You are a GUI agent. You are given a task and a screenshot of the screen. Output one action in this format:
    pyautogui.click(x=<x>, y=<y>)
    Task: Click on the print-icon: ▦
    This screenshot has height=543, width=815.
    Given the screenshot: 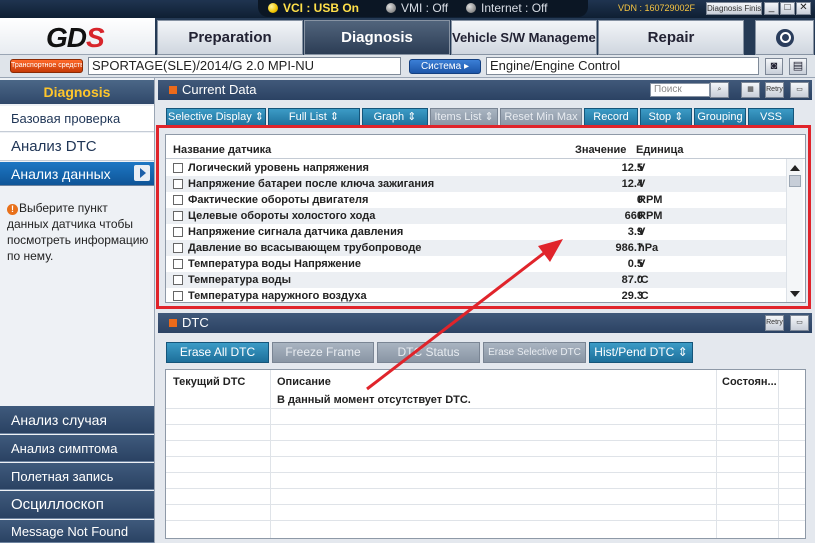 What is the action you would take?
    pyautogui.click(x=750, y=90)
    